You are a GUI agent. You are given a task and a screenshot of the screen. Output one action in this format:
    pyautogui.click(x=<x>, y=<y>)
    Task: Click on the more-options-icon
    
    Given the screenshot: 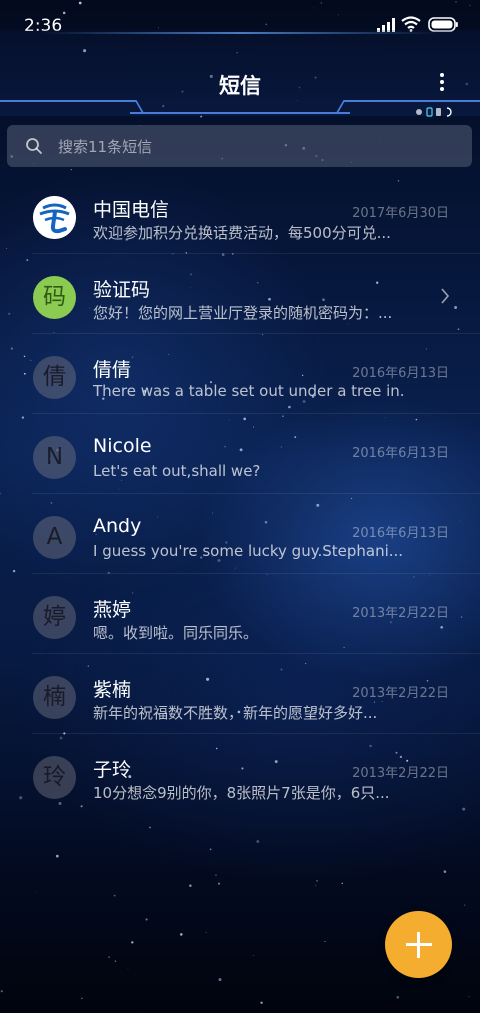 What is the action you would take?
    pyautogui.click(x=442, y=83)
    